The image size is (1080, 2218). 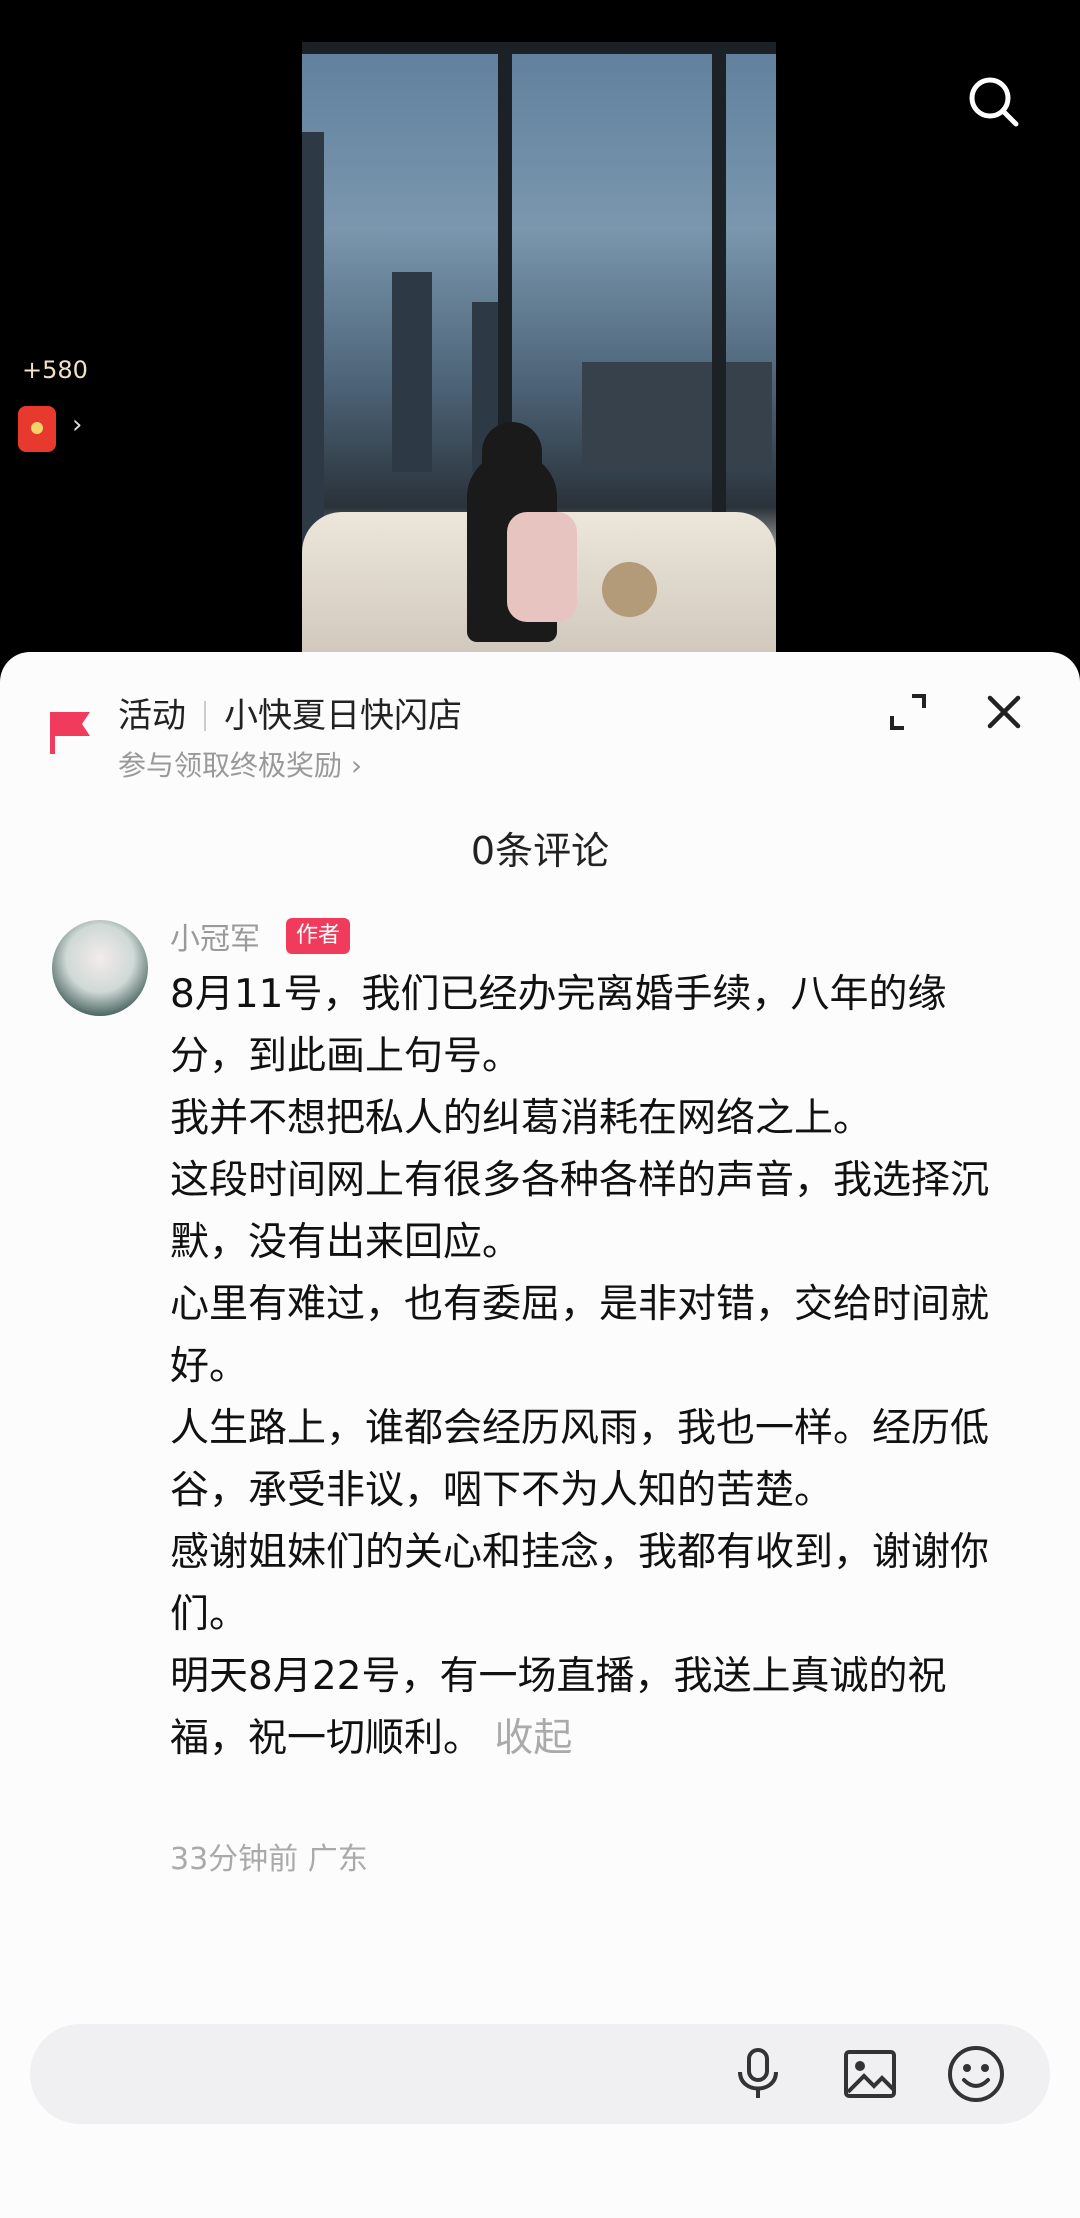 What do you see at coordinates (595, 1708) in the screenshot?
I see `comment-paragraph: 明天8月22号，有一场直播，我送上真诚的祝福，祝一切顺利。 收起` at bounding box center [595, 1708].